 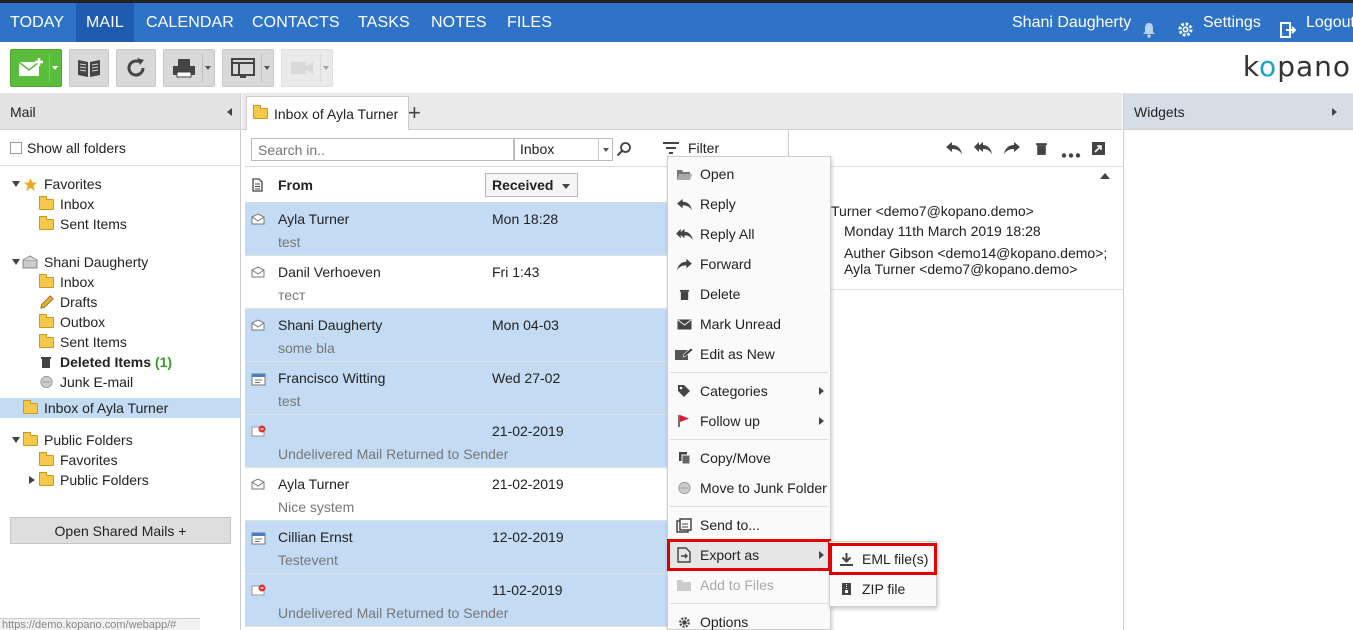 What do you see at coordinates (459, 22) in the screenshot?
I see `nav-notes: NOTES` at bounding box center [459, 22].